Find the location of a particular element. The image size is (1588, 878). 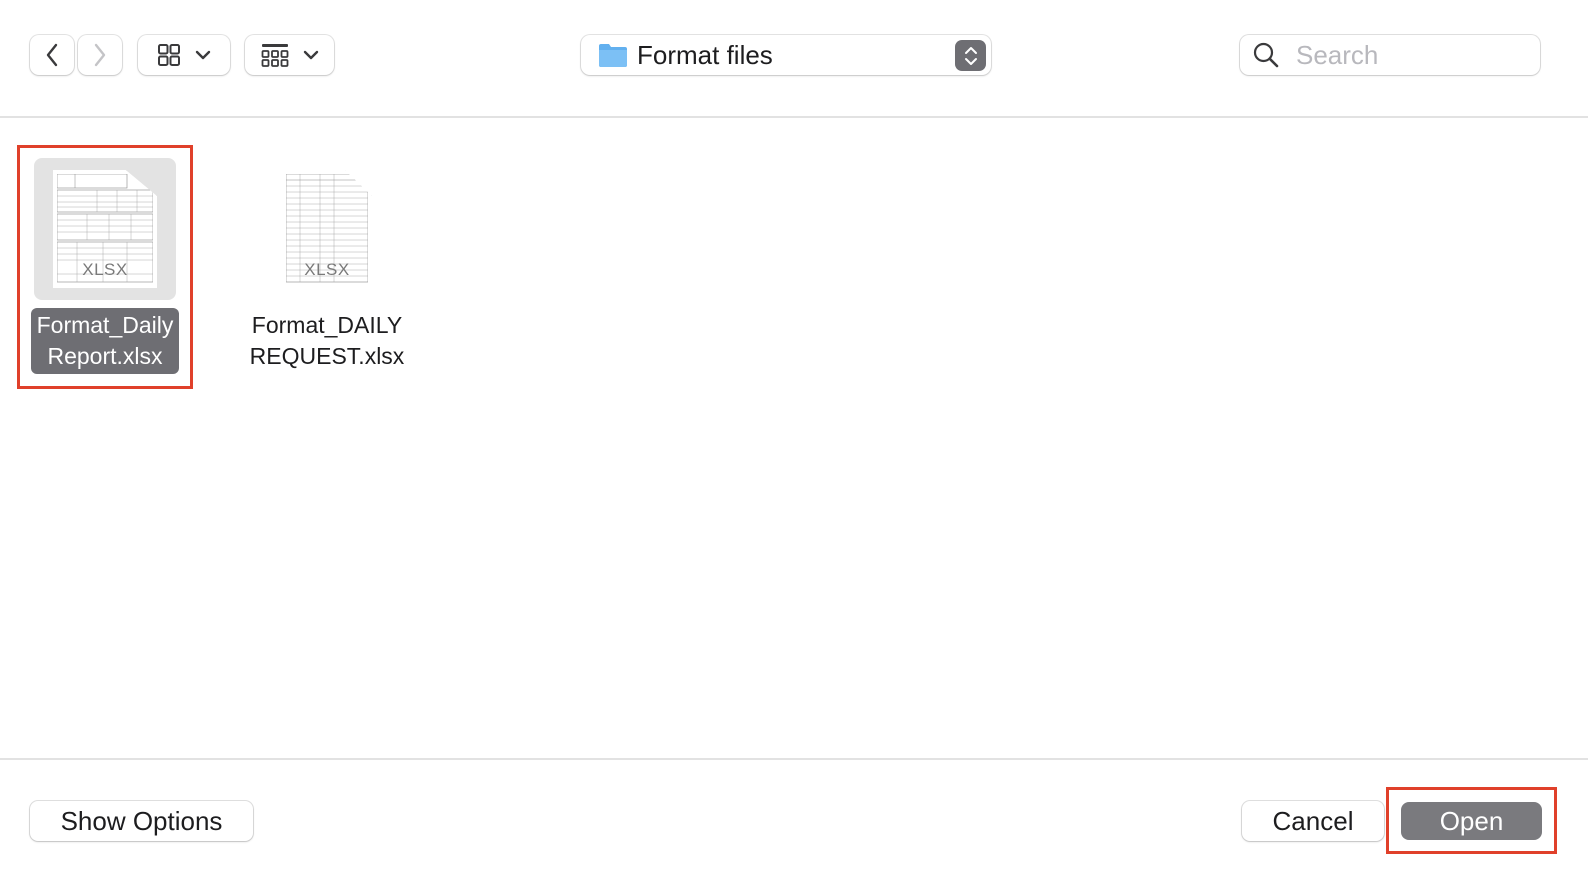

search-icon is located at coordinates (1266, 55).